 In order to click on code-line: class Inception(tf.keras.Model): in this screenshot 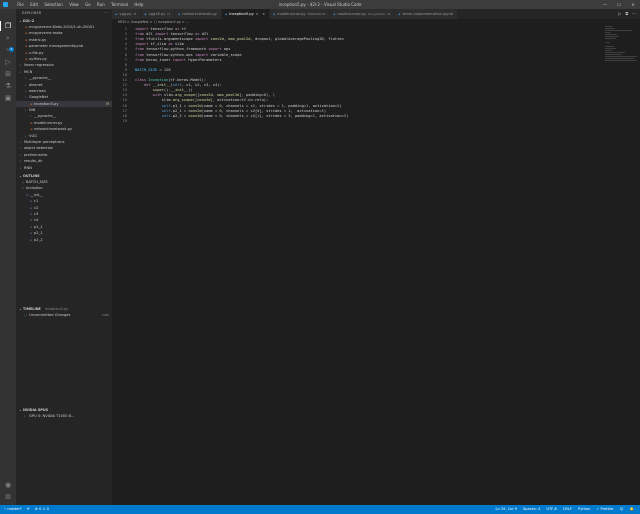, I will do `click(170, 80)`.